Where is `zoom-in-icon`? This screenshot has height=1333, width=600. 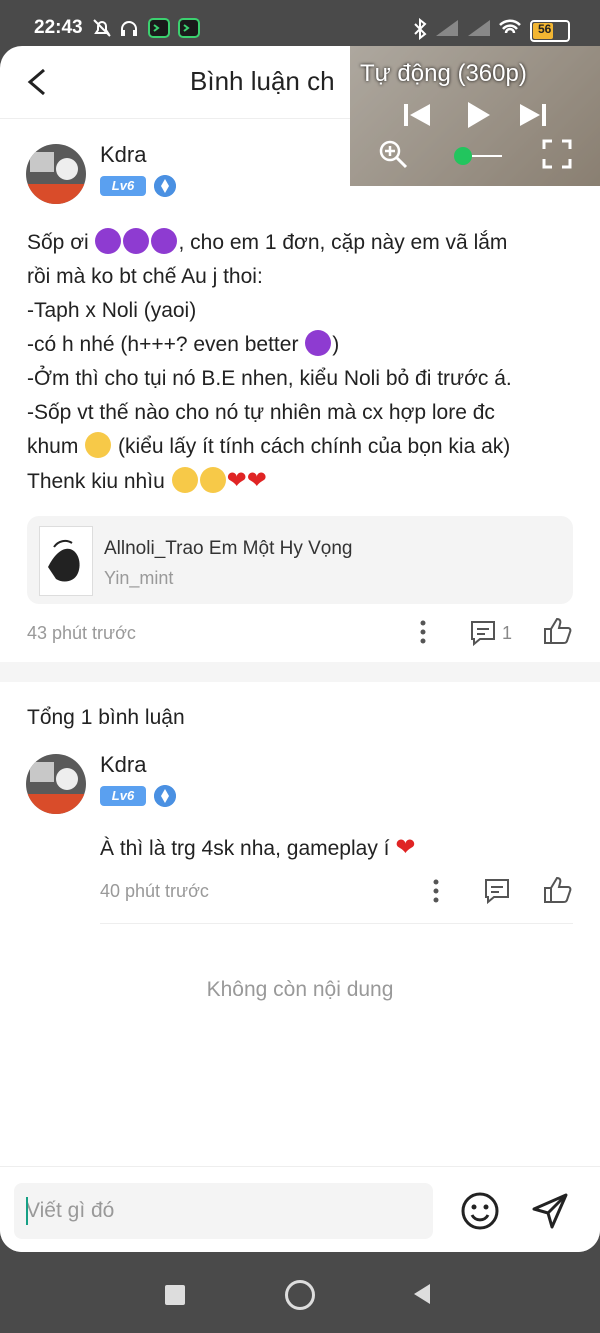 zoom-in-icon is located at coordinates (393, 154).